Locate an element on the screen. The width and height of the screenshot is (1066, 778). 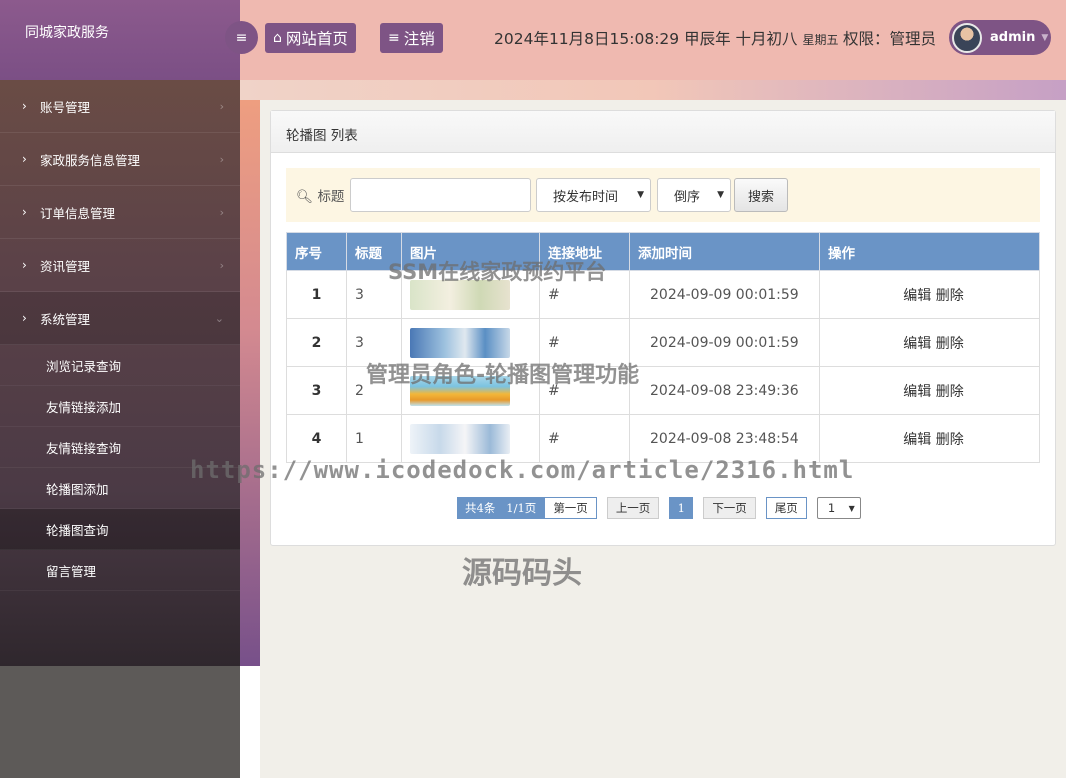
col-header: 操作 is located at coordinates (929, 251).